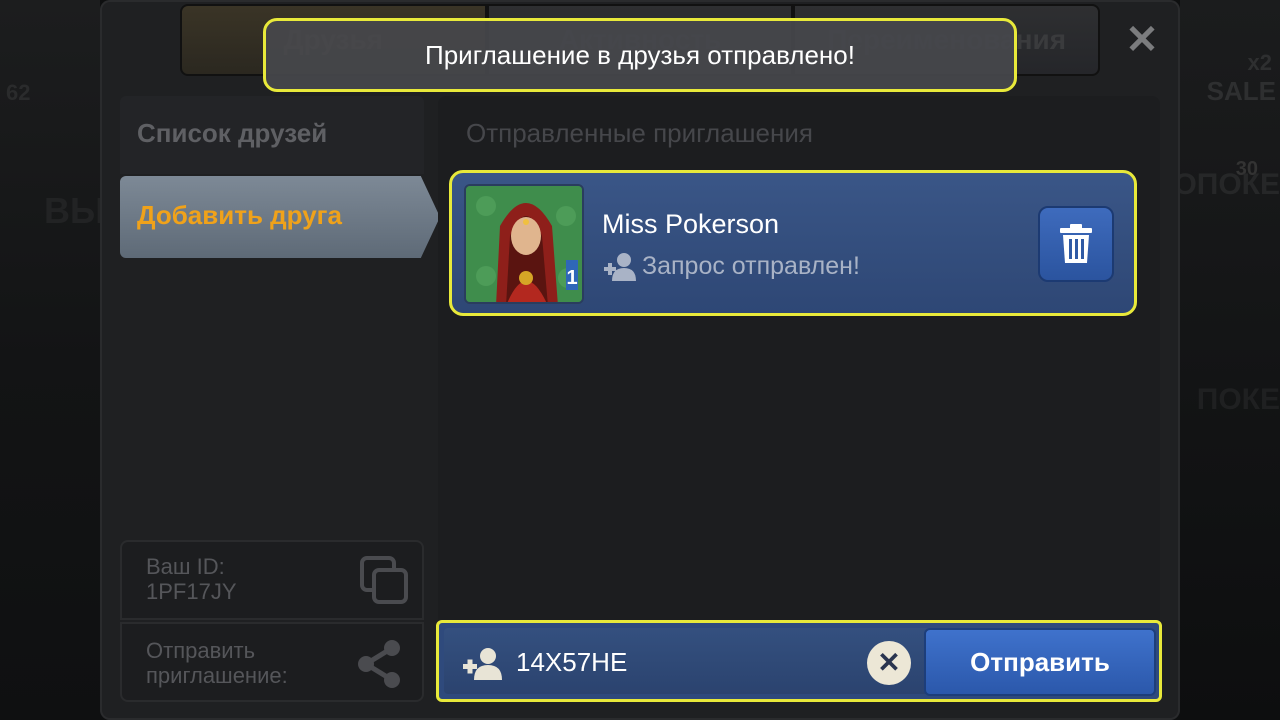  What do you see at coordinates (1259, 62) in the screenshot?
I see `background-multiplier: x2` at bounding box center [1259, 62].